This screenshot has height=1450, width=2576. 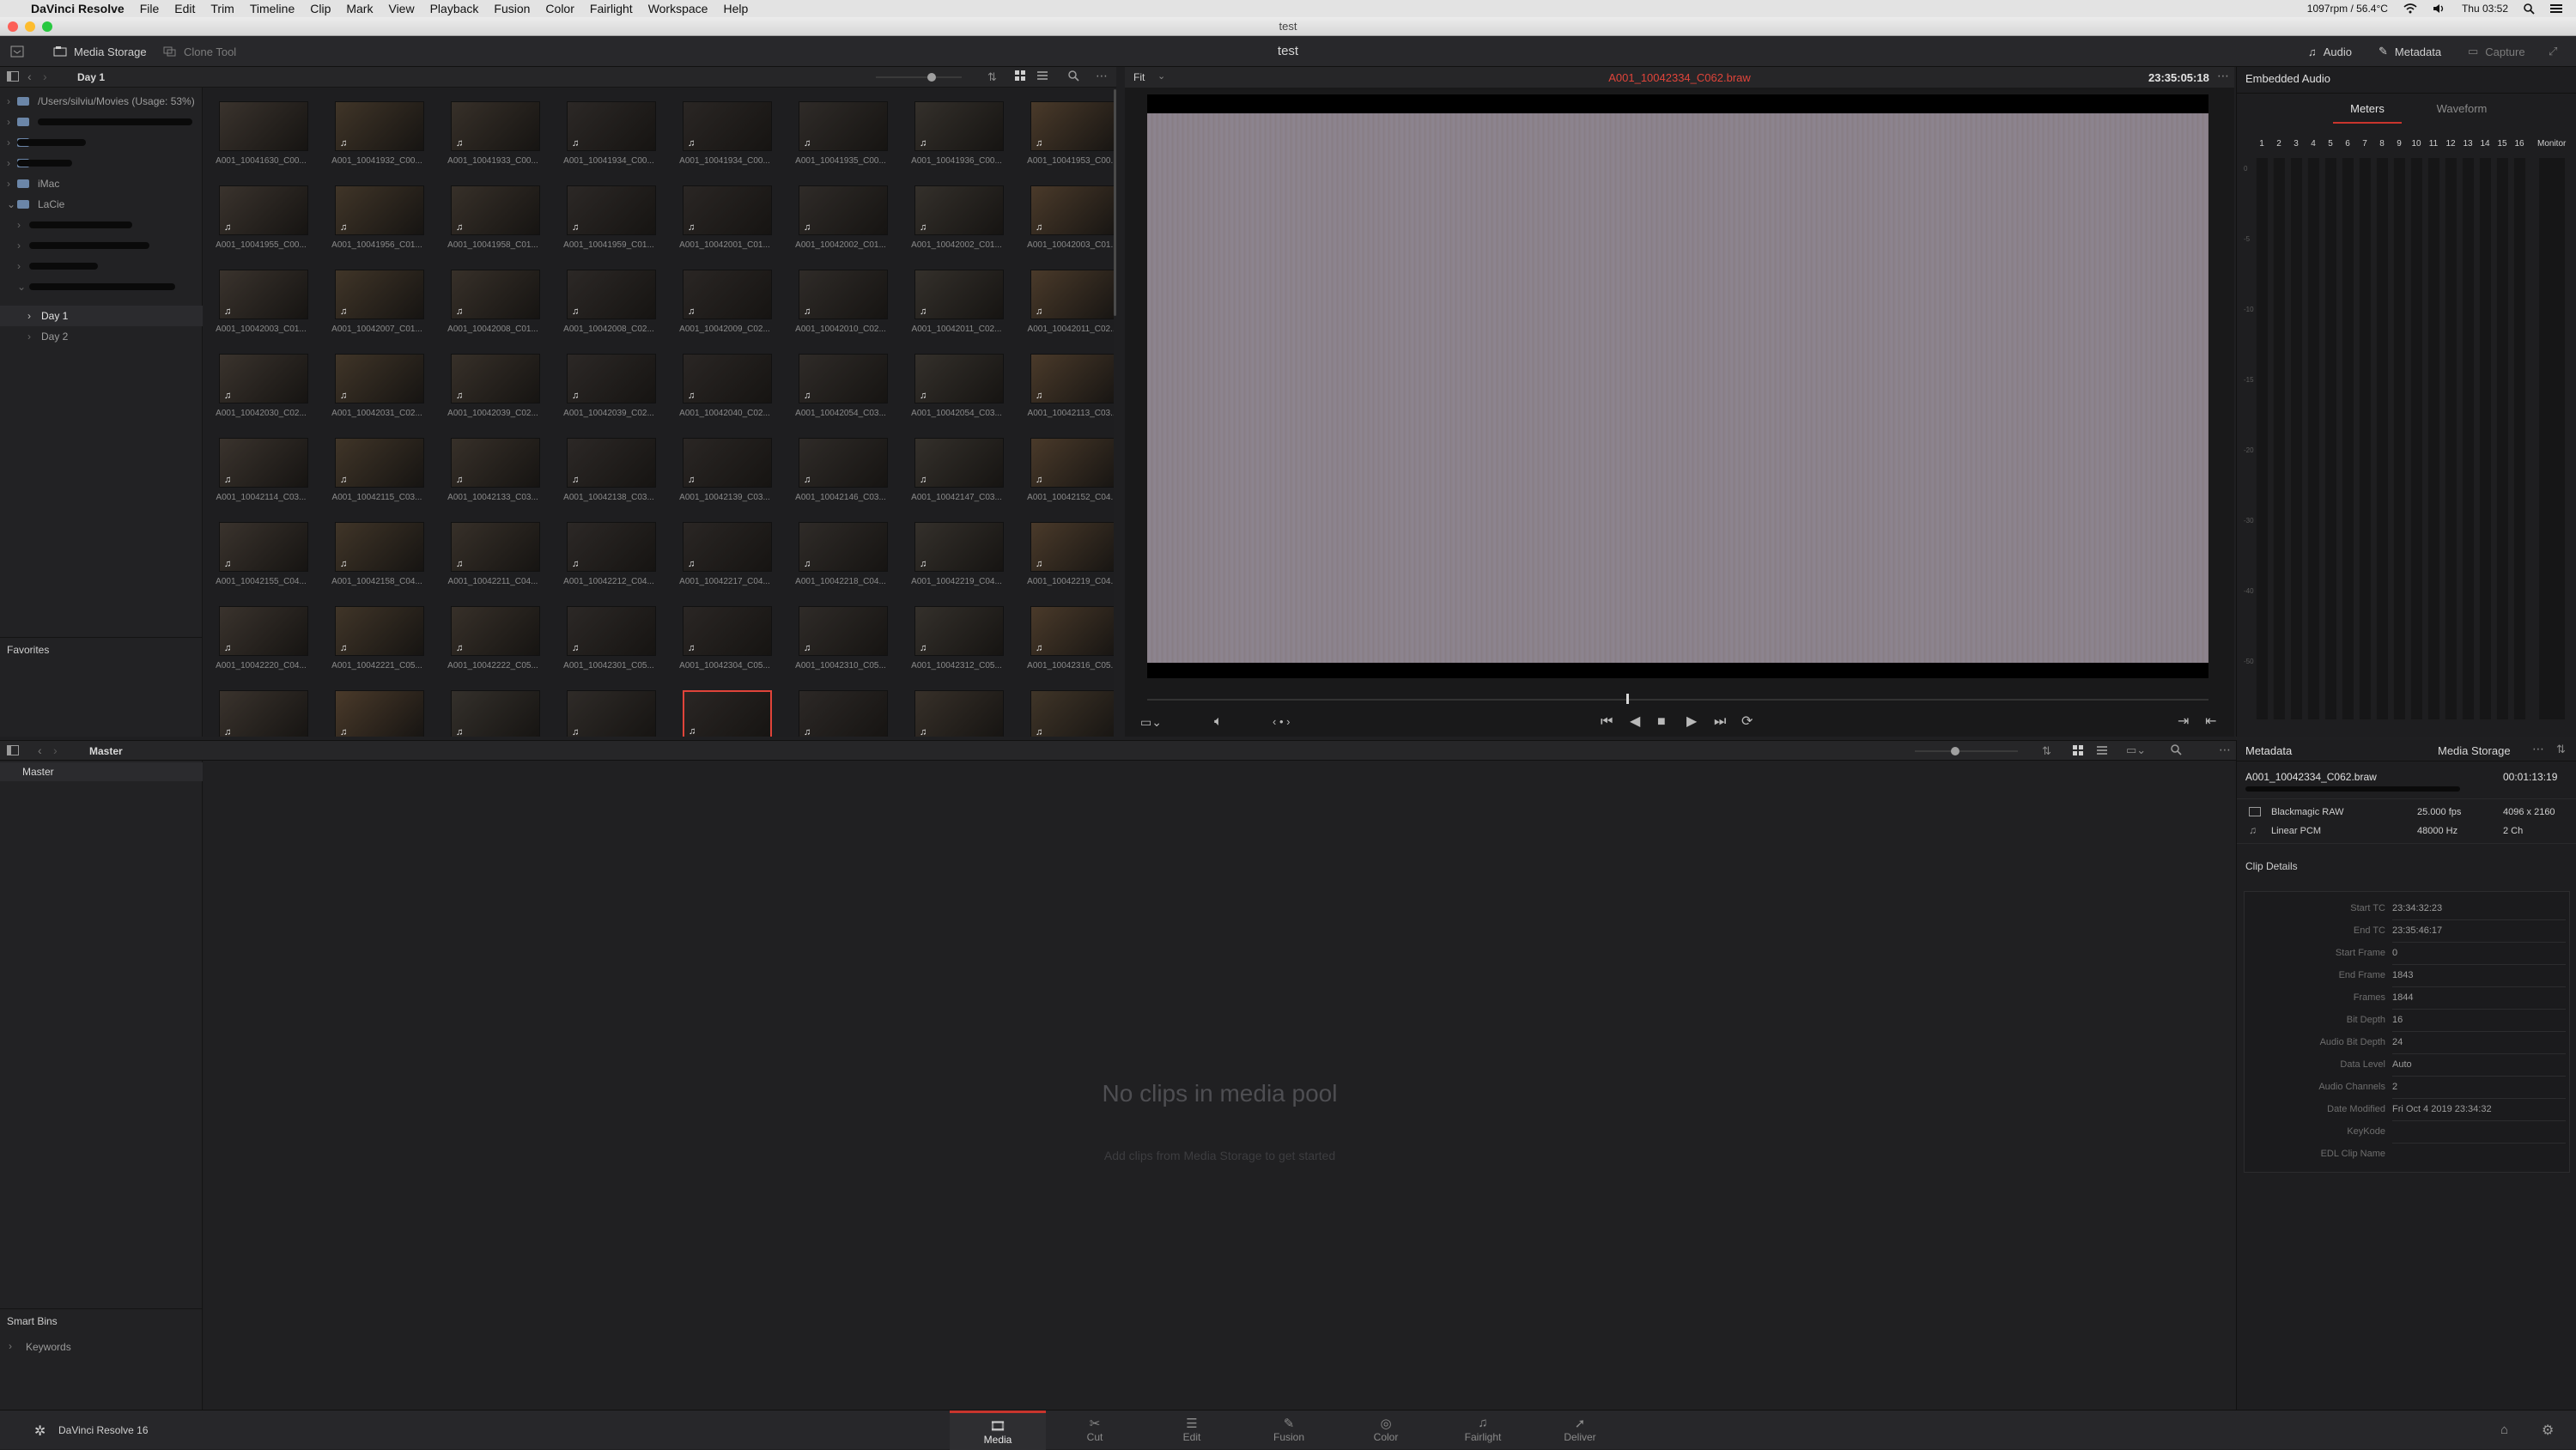 What do you see at coordinates (919, 77) in the screenshot?
I see `thumbnail-size-slider` at bounding box center [919, 77].